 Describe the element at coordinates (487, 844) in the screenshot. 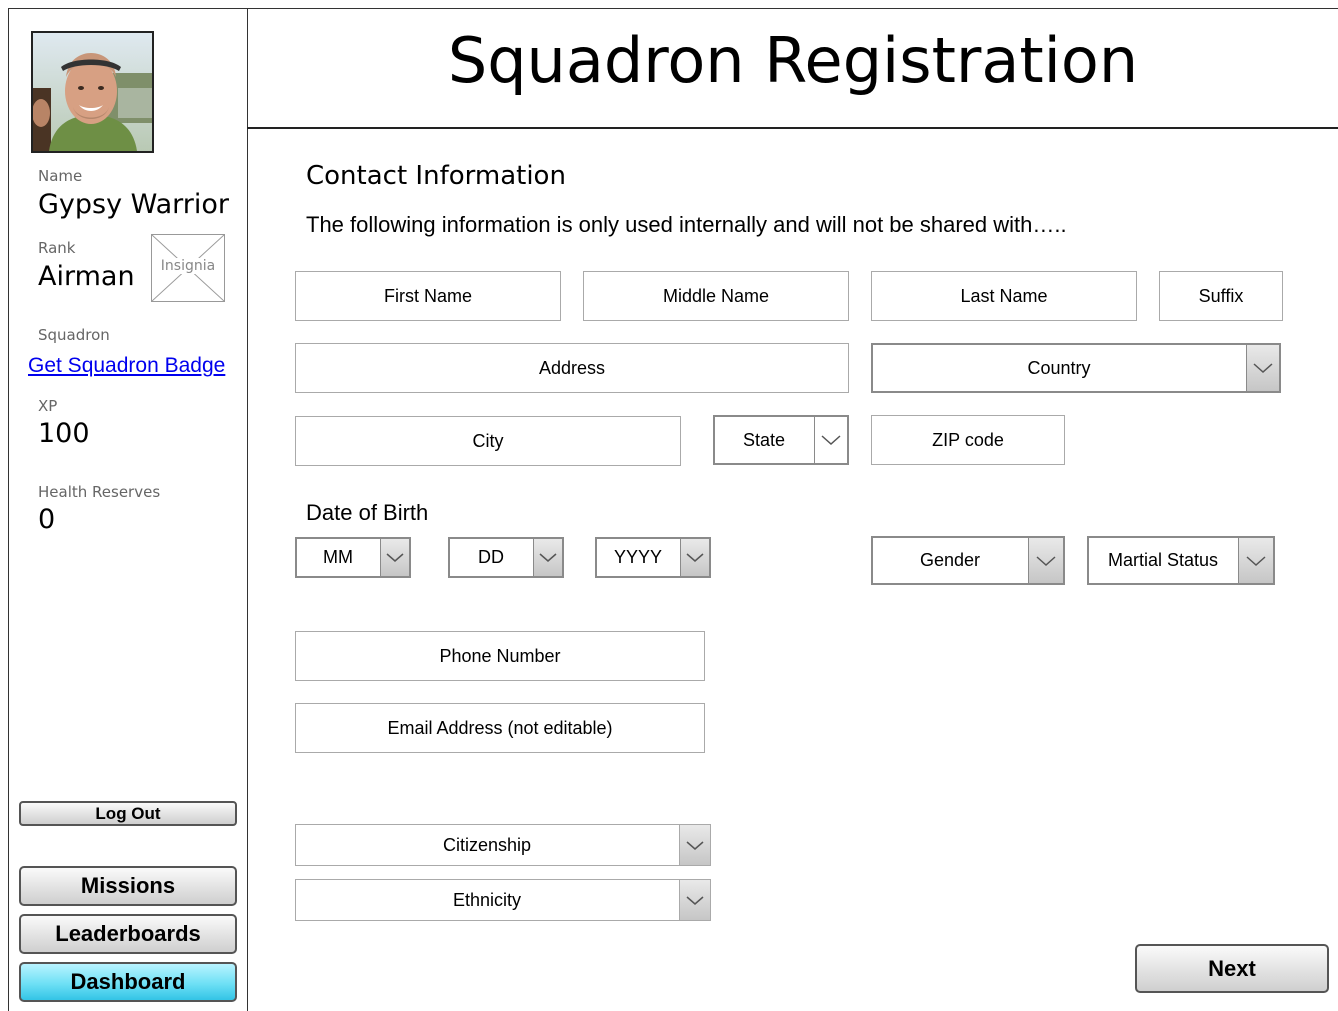

I see `citizenship-value: Citizenship` at that location.